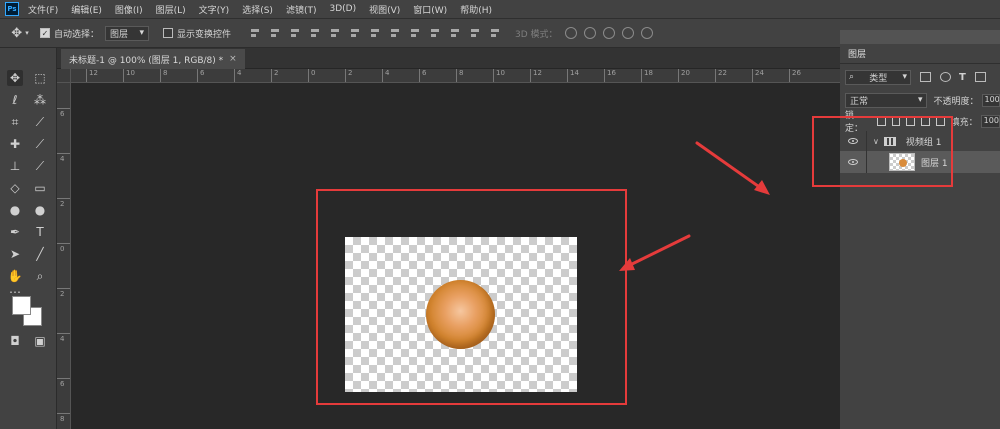 Image resolution: width=1000 pixels, height=429 pixels. I want to click on auto-select-target-dropdown: 图层 ▾, so click(127, 33).